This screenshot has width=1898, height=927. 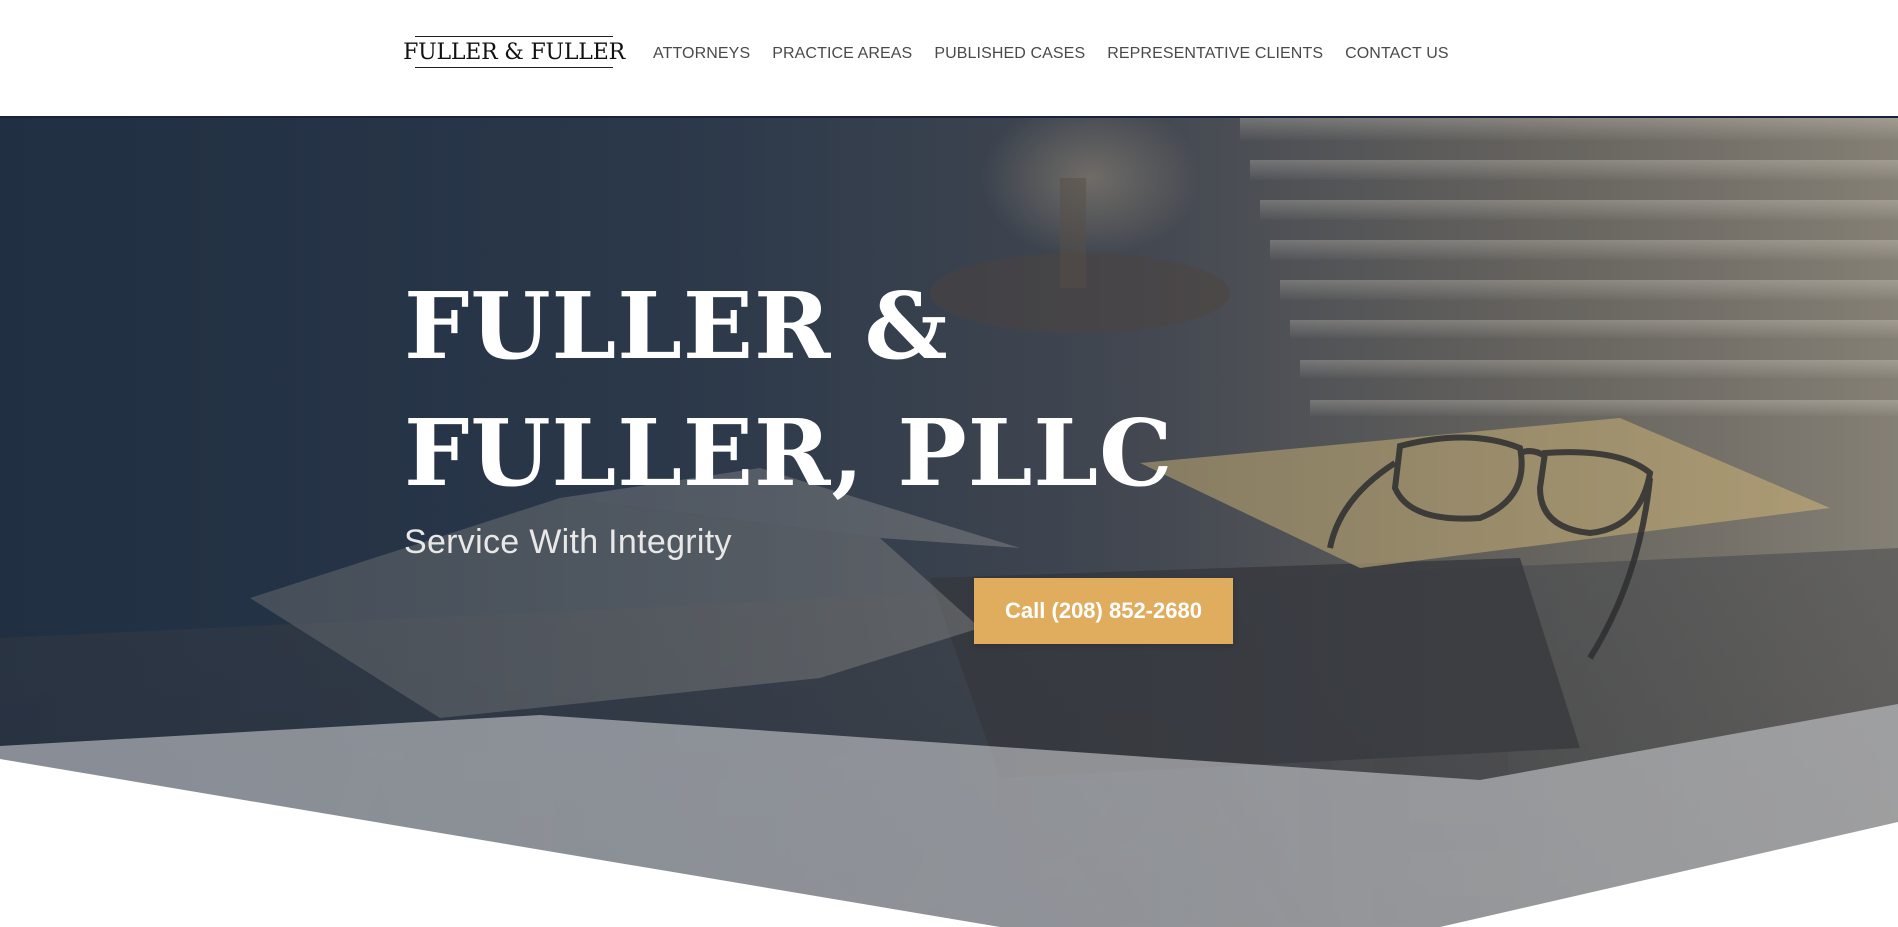 I want to click on nav-item-published-cases: PUBLISHED CASES, so click(x=1009, y=54).